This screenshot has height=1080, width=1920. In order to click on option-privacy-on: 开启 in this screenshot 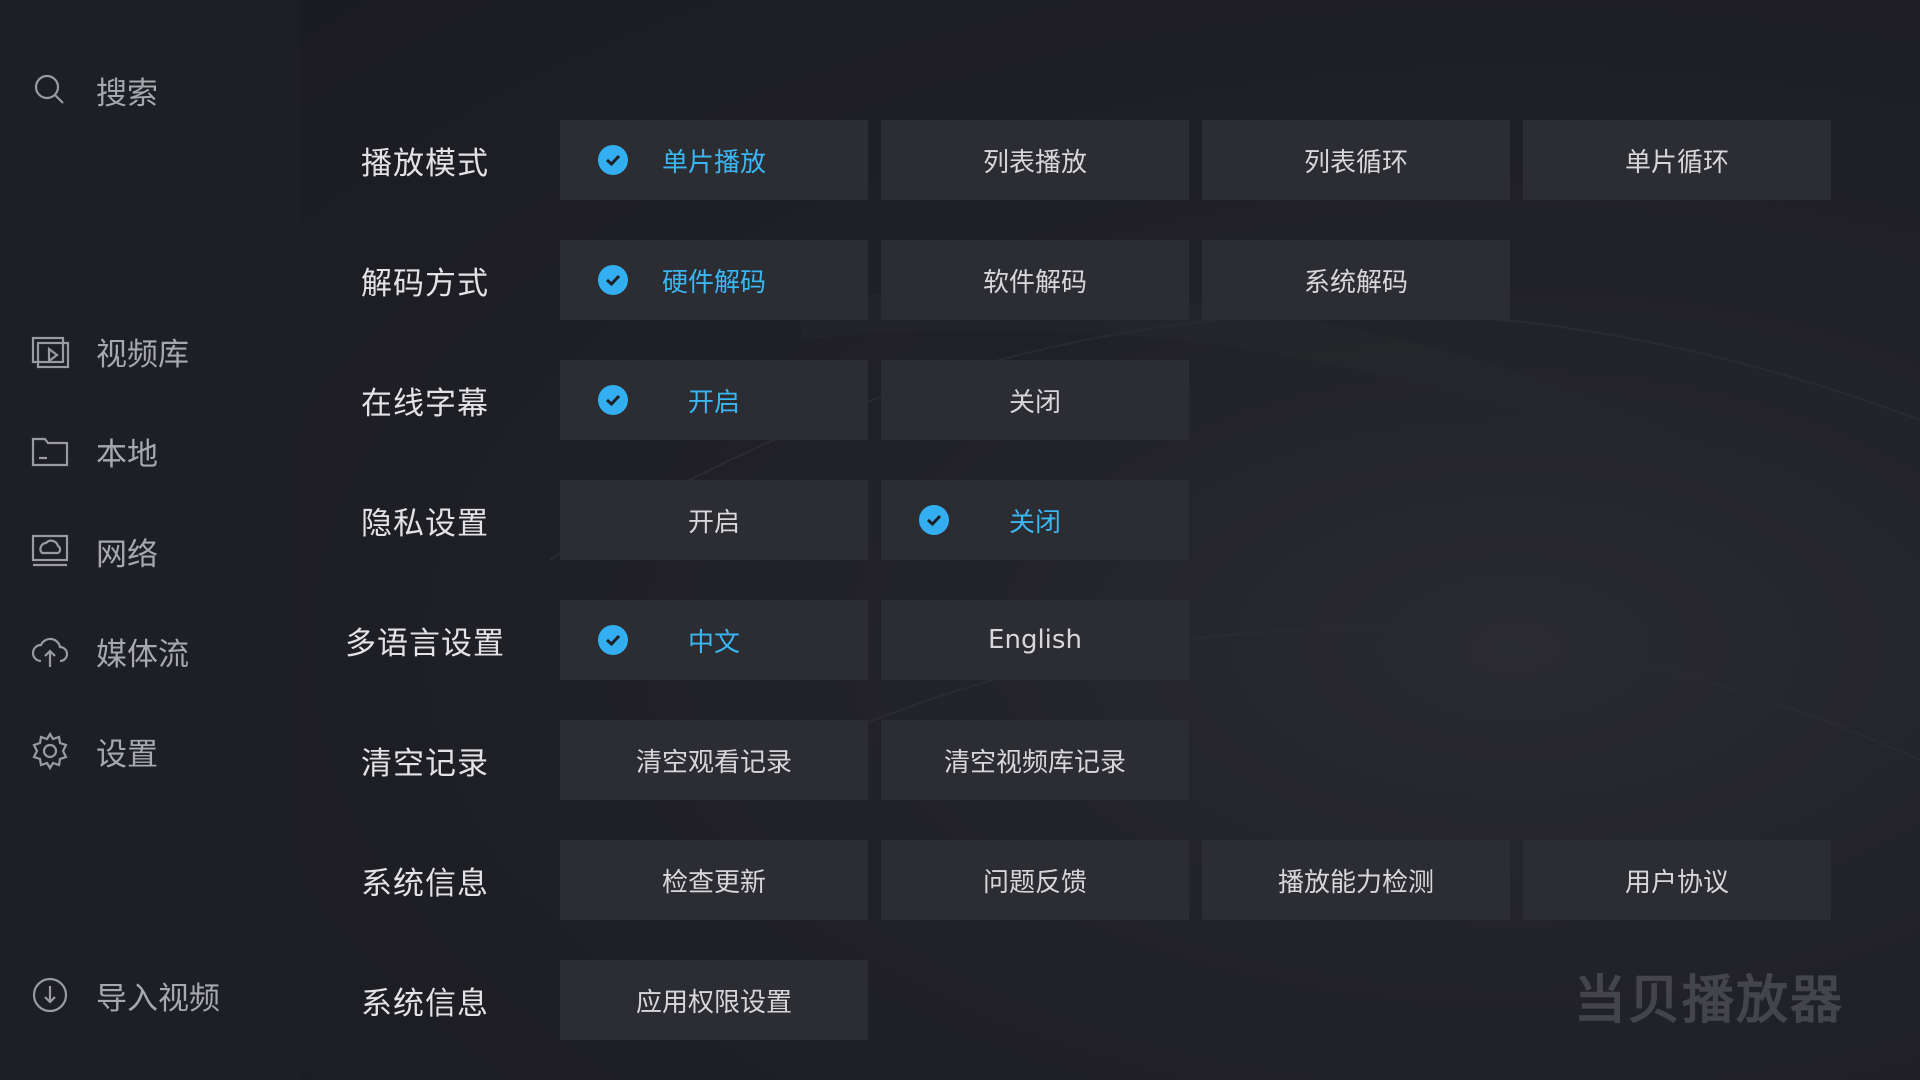, I will do `click(714, 520)`.